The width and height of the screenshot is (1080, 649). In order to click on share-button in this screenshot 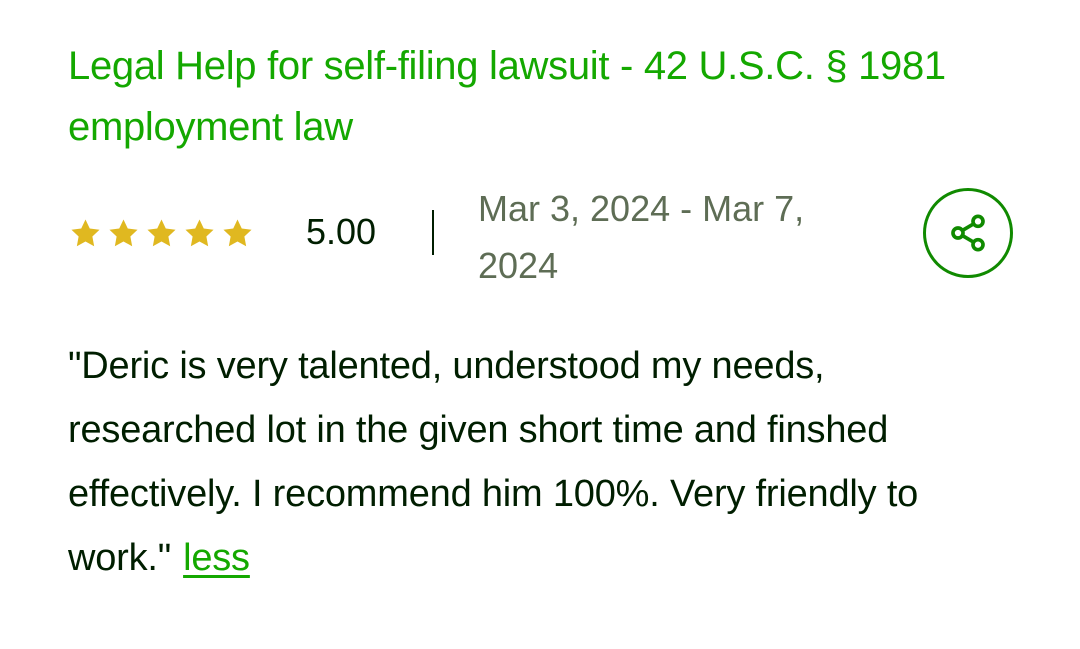, I will do `click(968, 233)`.